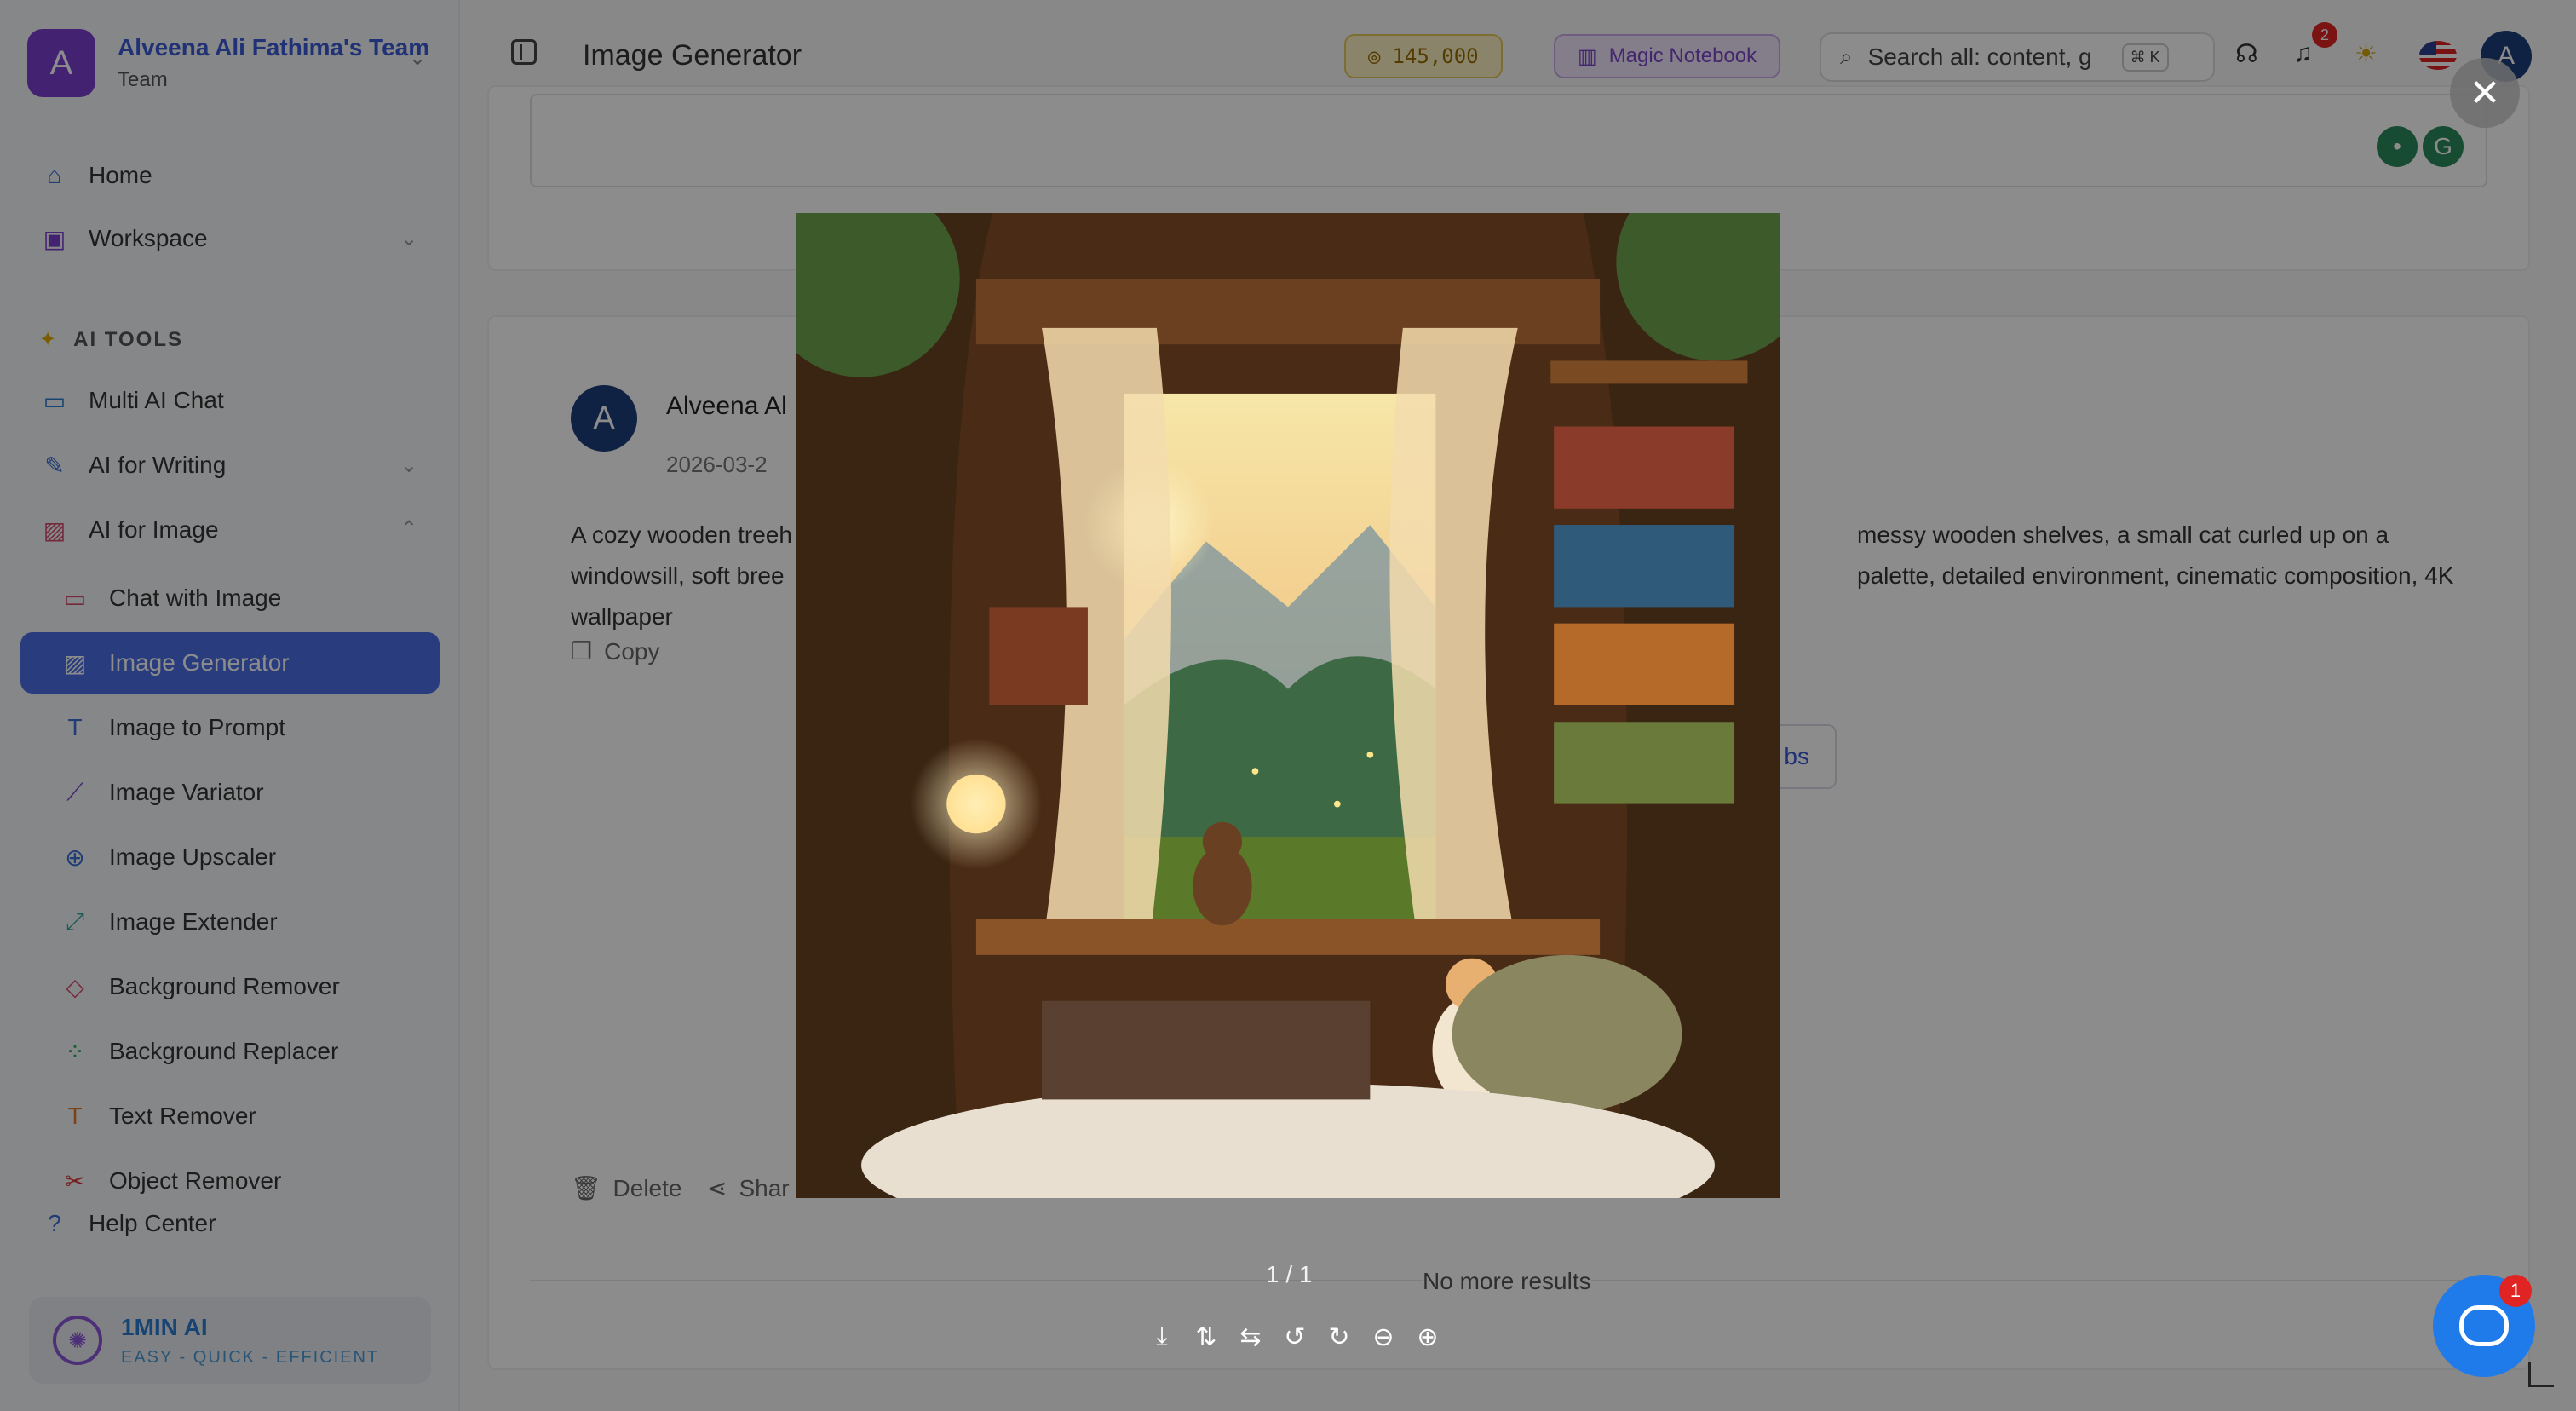 The image size is (2576, 1411). Describe the element at coordinates (1250, 1339) in the screenshot. I see `flip-horizontal-icon: ⇆` at that location.